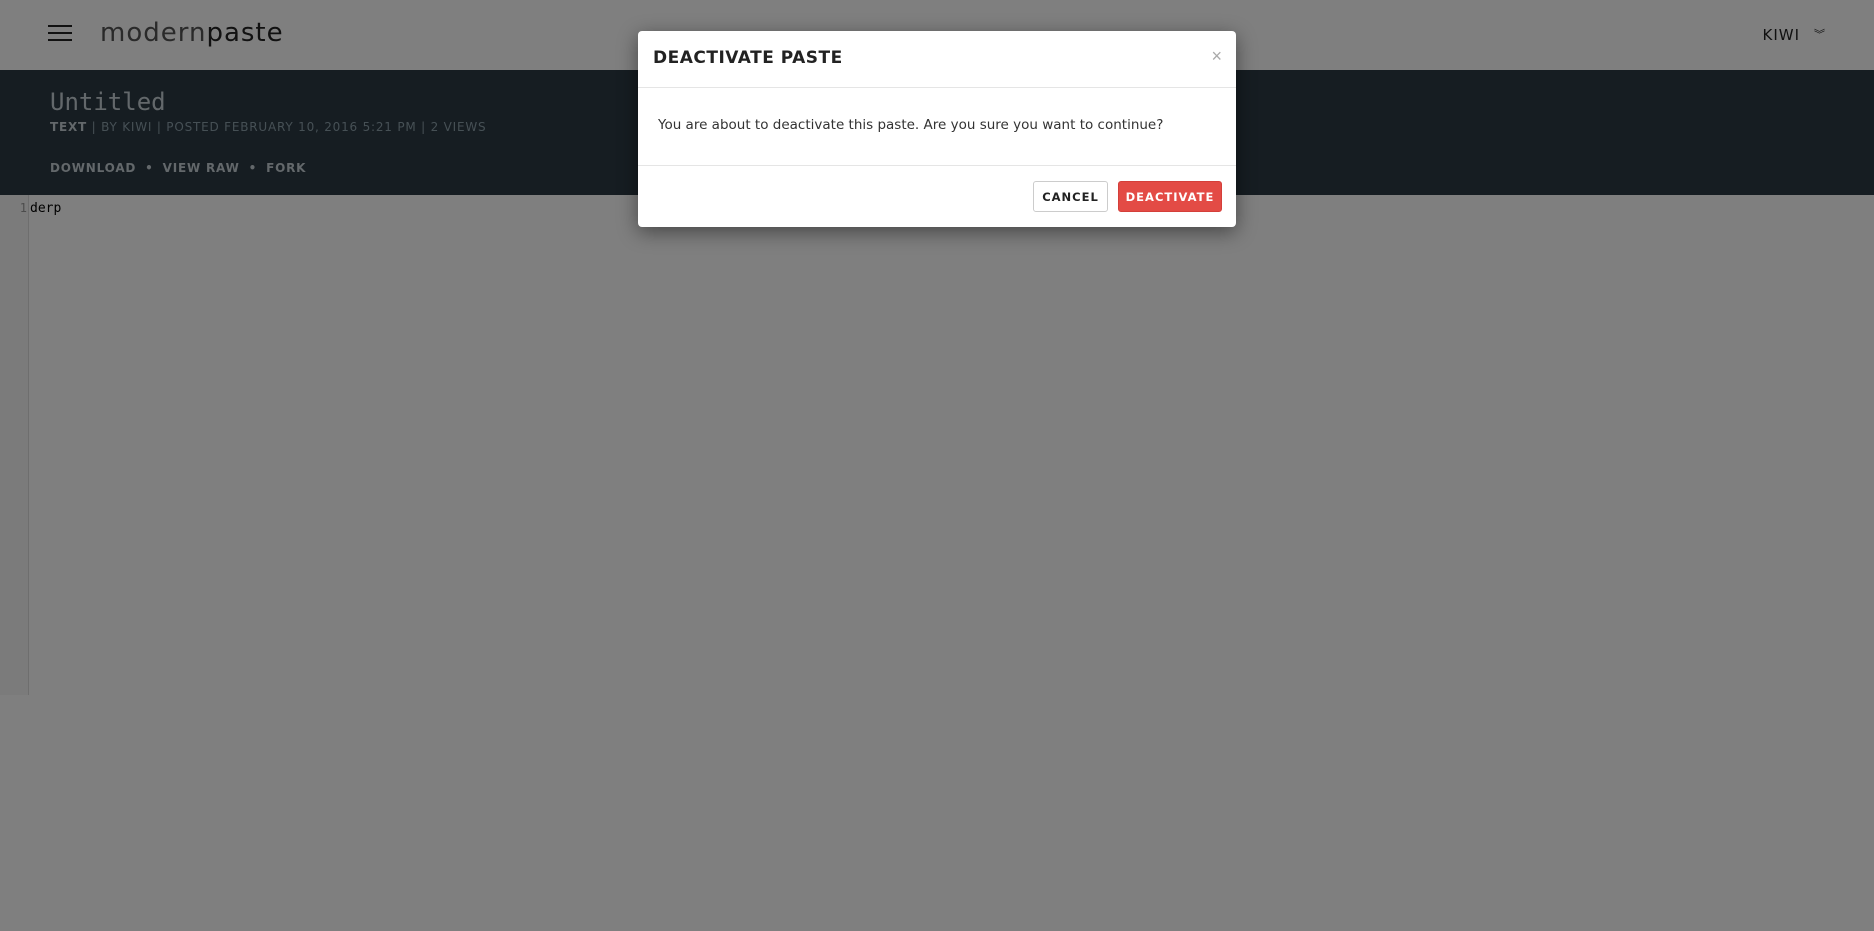 The height and width of the screenshot is (931, 1874). Describe the element at coordinates (748, 58) in the screenshot. I see `modal-title: DEACTIVATE PASTE` at that location.